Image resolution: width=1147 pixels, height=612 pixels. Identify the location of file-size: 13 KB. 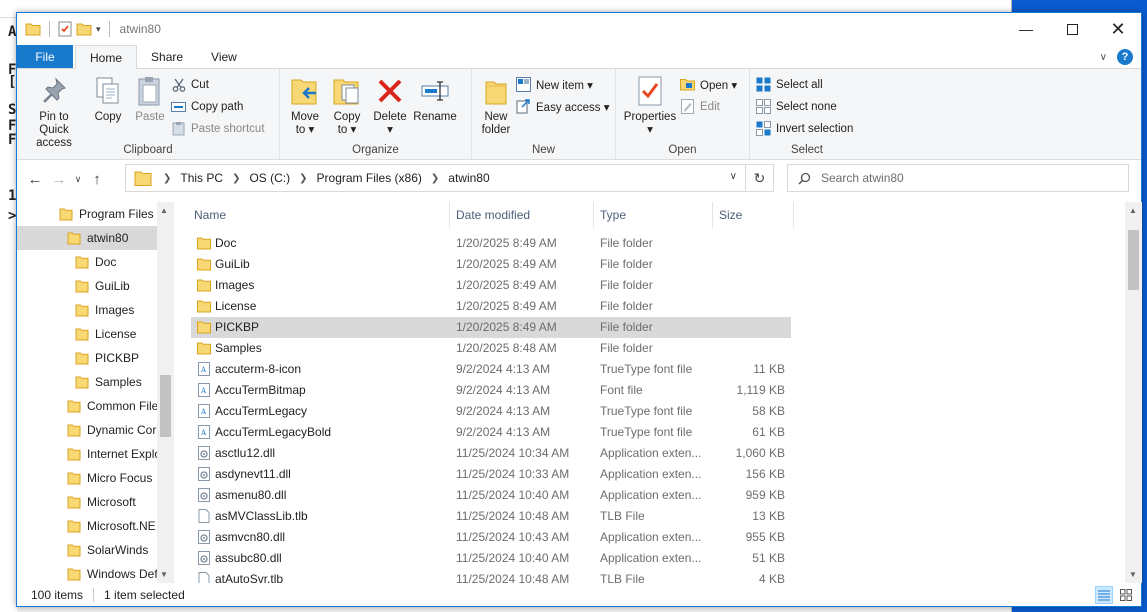
(768, 516).